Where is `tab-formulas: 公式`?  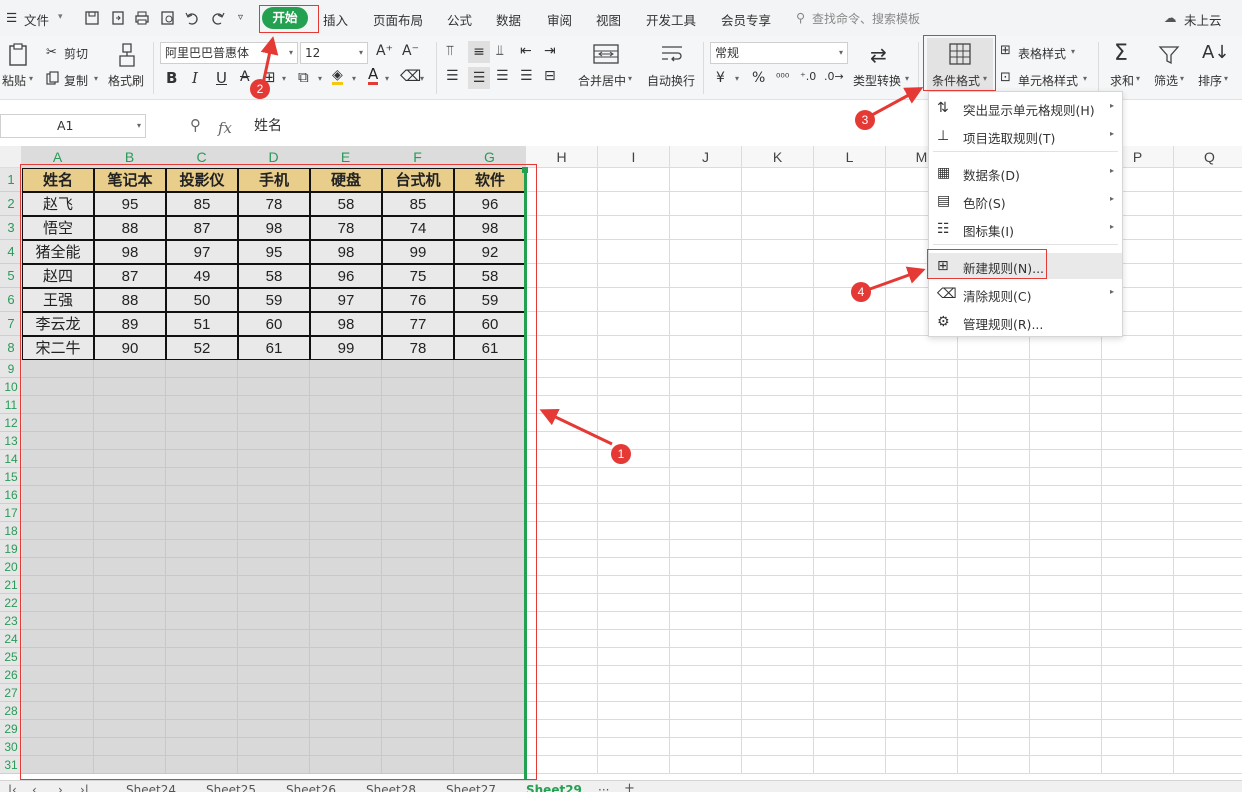 tab-formulas: 公式 is located at coordinates (459, 19).